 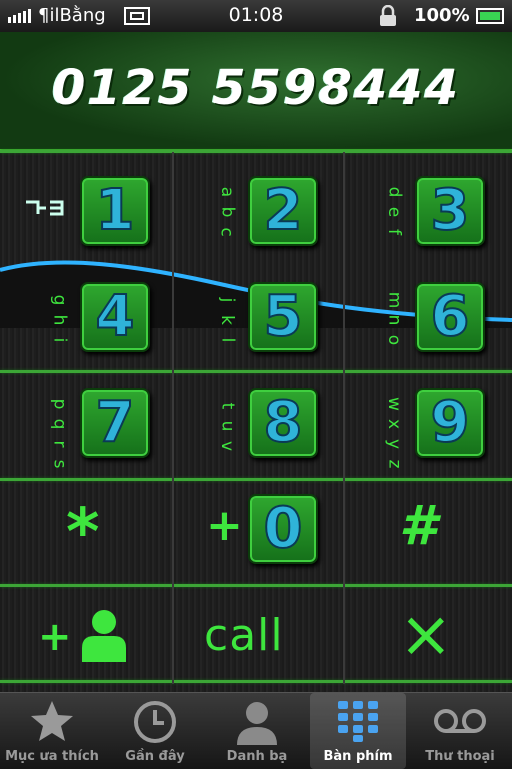 I want to click on call-label: call, so click(x=244, y=635).